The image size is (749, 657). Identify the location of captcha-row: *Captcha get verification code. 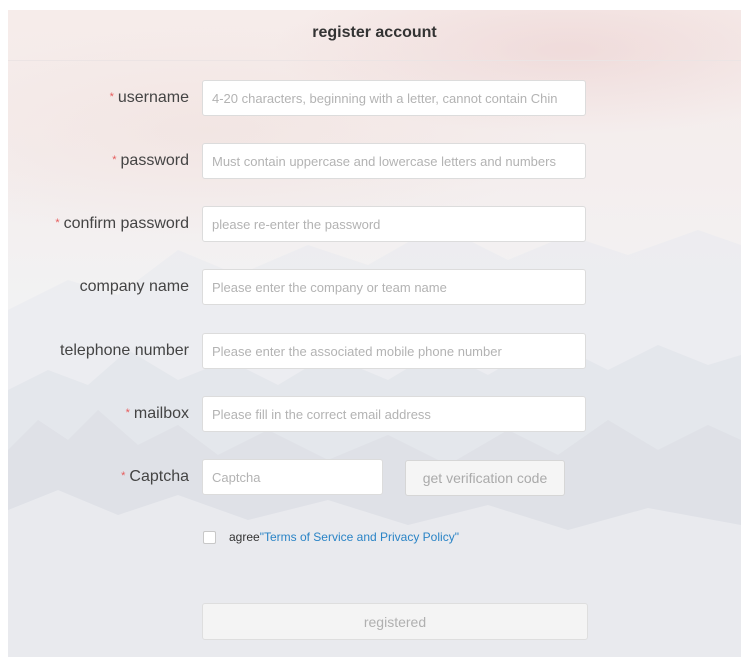
(374, 478).